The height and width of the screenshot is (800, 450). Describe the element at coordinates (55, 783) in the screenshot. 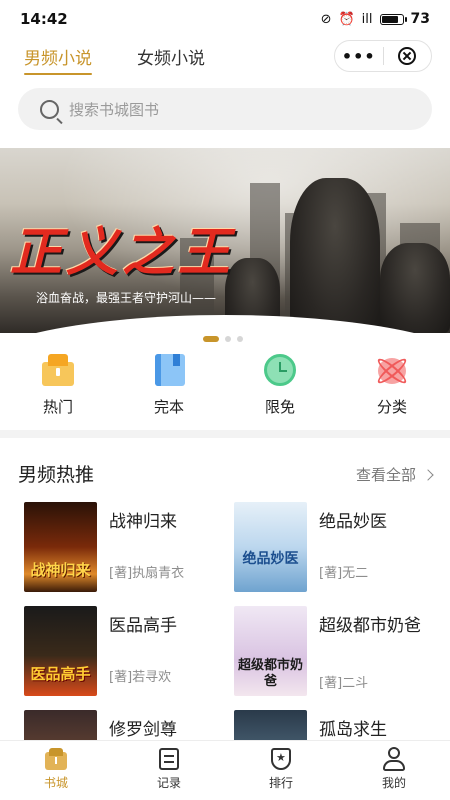

I see `tab-label: 书城` at that location.